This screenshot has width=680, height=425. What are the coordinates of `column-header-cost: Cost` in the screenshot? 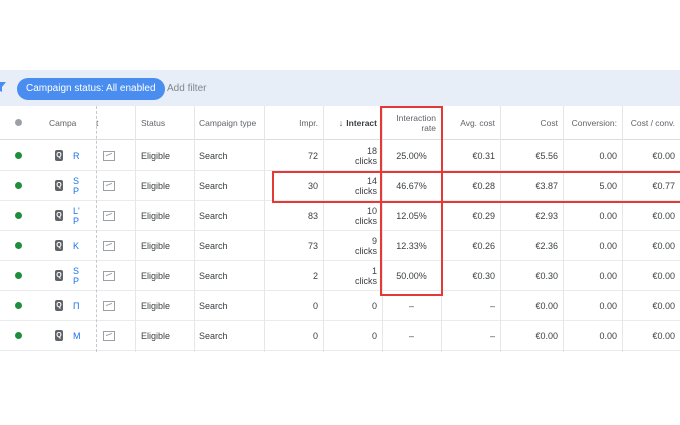 It's located at (531, 122).